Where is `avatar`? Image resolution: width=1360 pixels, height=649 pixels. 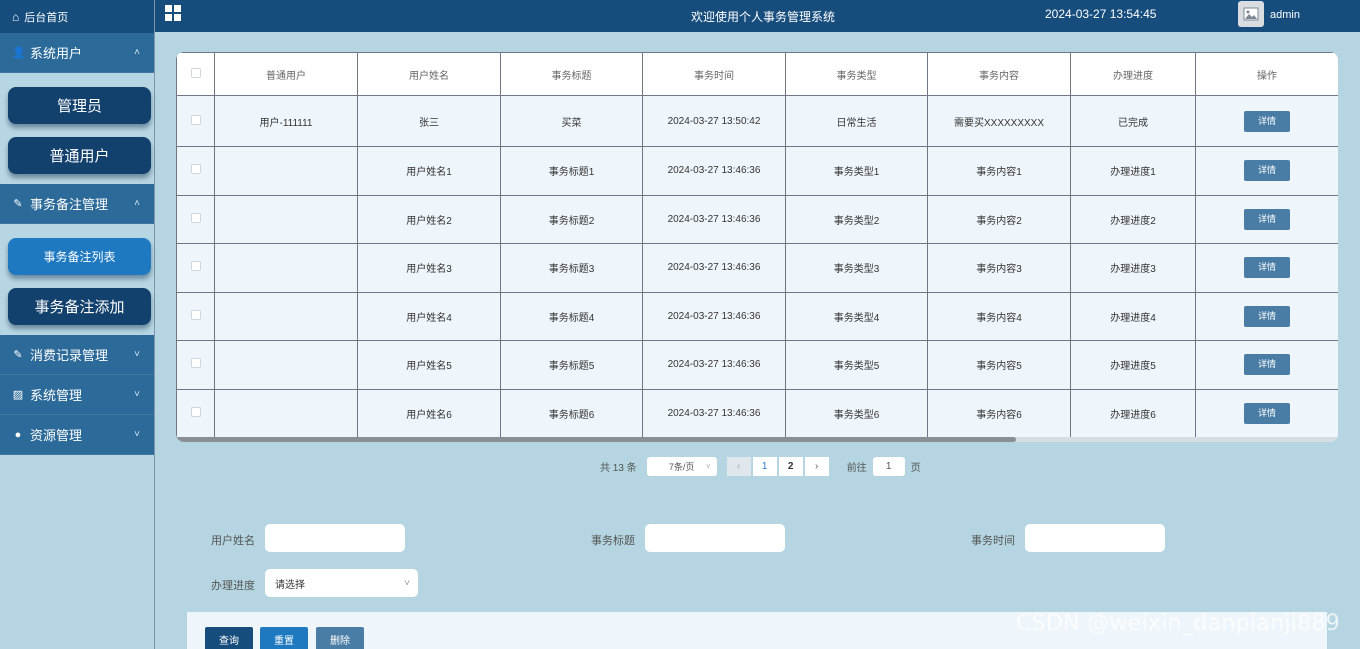 avatar is located at coordinates (1251, 14).